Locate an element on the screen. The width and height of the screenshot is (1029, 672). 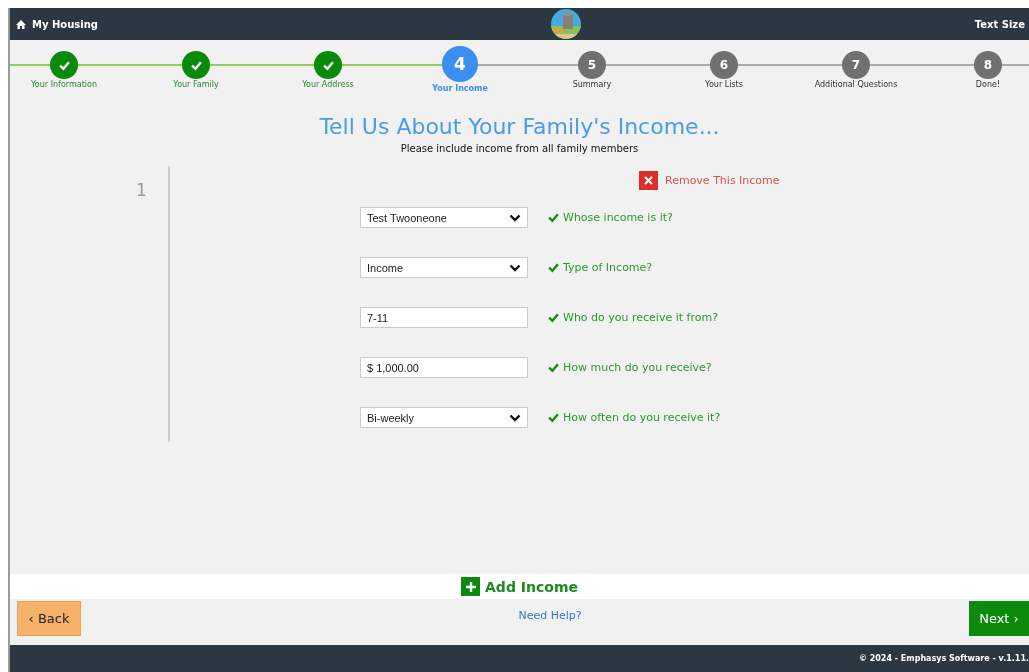
footer-text: © 2024 - Emphasys Software - v.1.11. is located at coordinates (943, 658).